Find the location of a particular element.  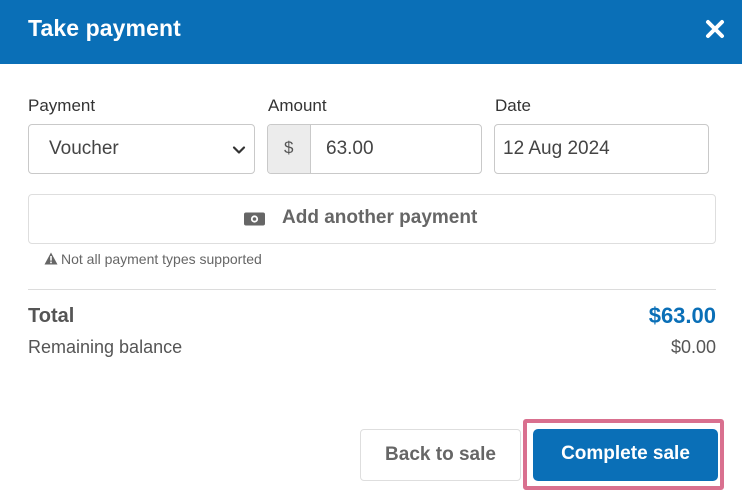

close-icon is located at coordinates (715, 29).